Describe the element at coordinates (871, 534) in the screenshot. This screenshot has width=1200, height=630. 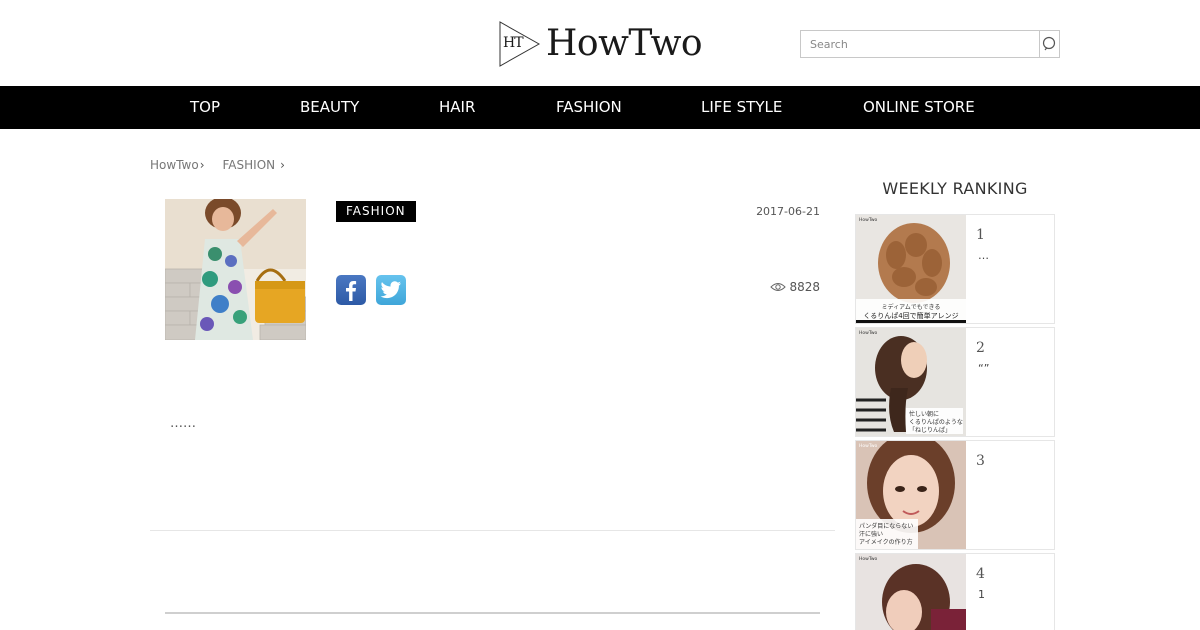
I see `ranking-thumb-caption: 汗に強い` at that location.